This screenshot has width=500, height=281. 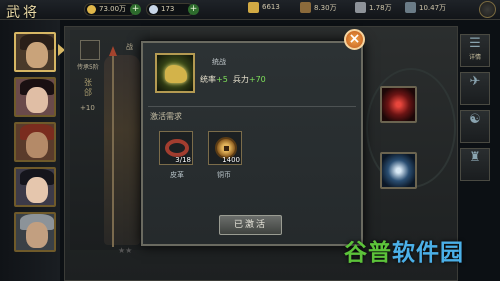 What do you see at coordinates (91, 9) in the screenshot?
I see `coin-icon` at bounding box center [91, 9].